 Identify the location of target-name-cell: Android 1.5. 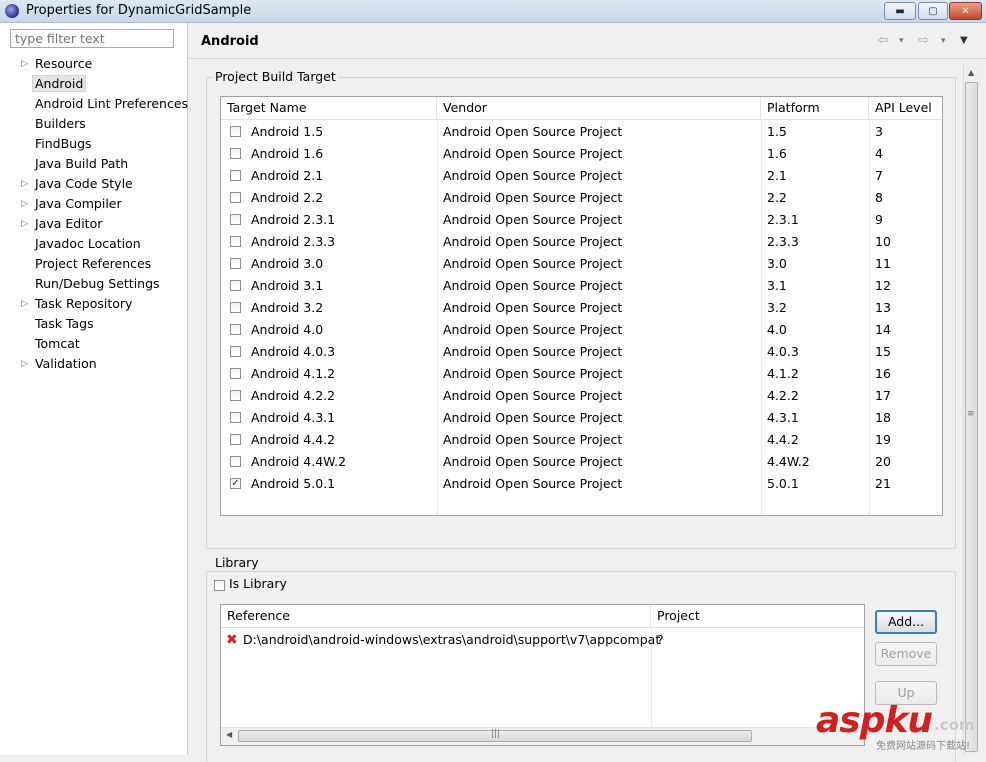
(287, 131).